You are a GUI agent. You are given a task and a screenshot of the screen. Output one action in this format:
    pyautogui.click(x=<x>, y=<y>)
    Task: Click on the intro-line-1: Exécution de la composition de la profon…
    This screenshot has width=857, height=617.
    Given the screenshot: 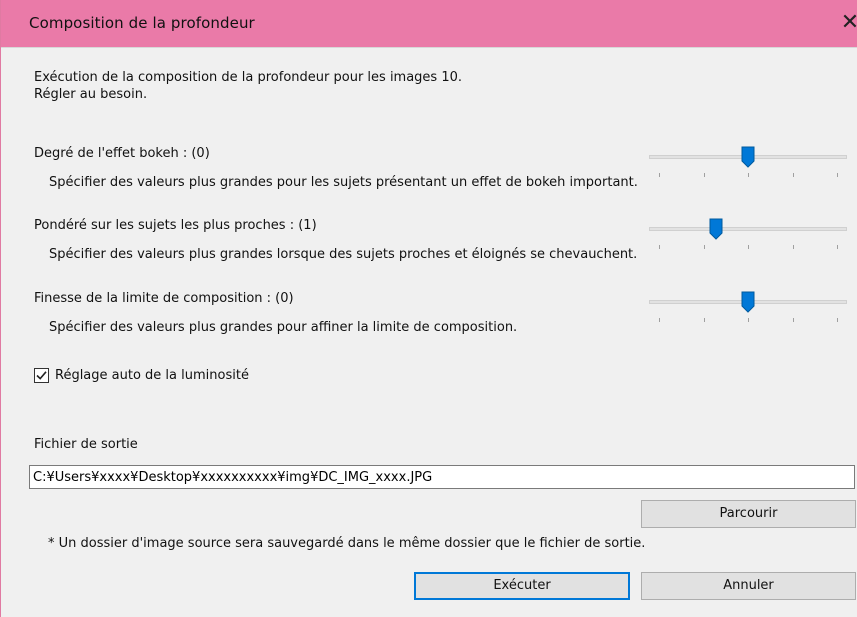 What is the action you would take?
    pyautogui.click(x=248, y=77)
    